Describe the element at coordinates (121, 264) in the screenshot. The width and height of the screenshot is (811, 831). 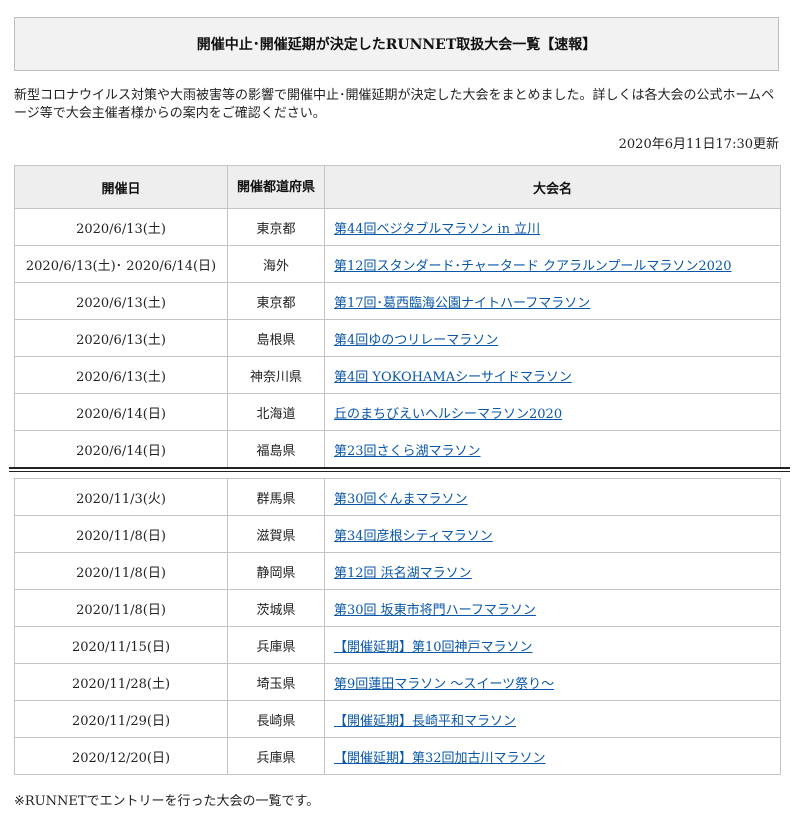
I see `event-date: 2020/6/13(土)･ 2020/6/14(日)` at that location.